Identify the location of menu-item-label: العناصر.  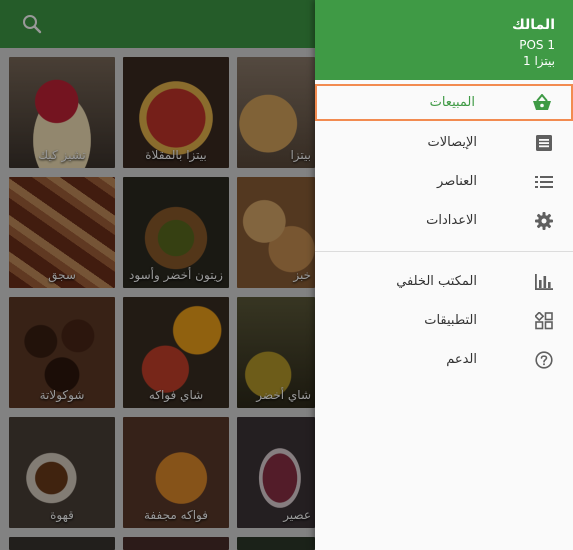
(457, 181).